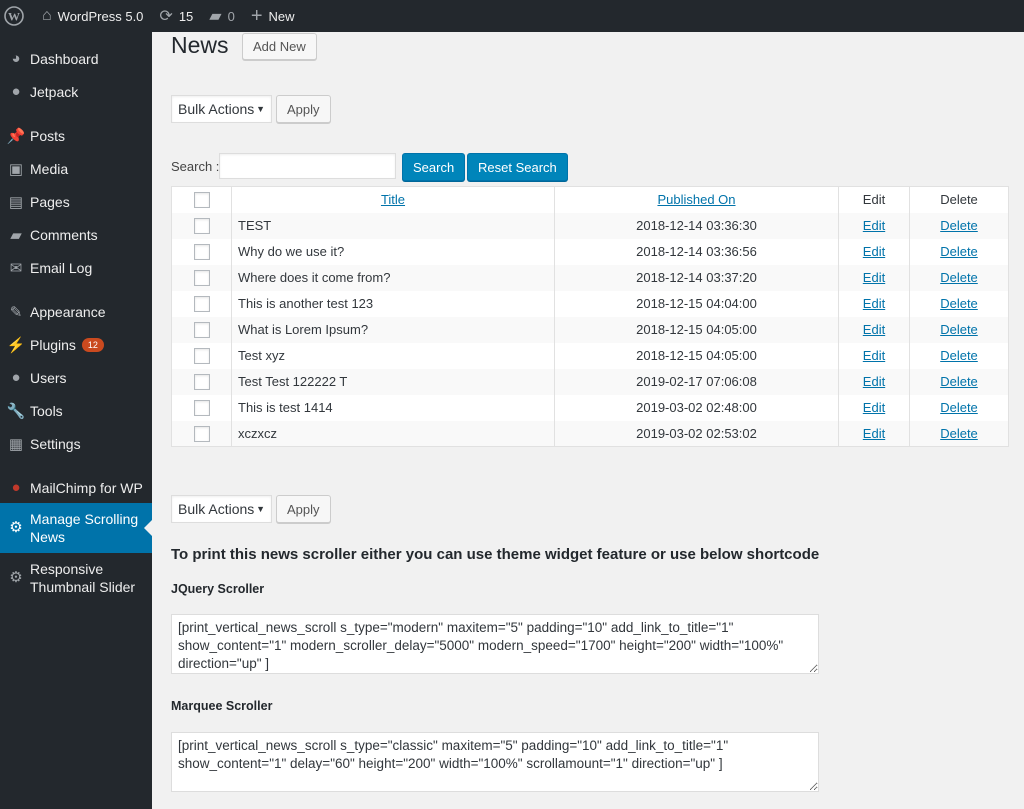 The image size is (1024, 809). Describe the element at coordinates (92, 344) in the screenshot. I see `plugins-count-badge: 12` at that location.